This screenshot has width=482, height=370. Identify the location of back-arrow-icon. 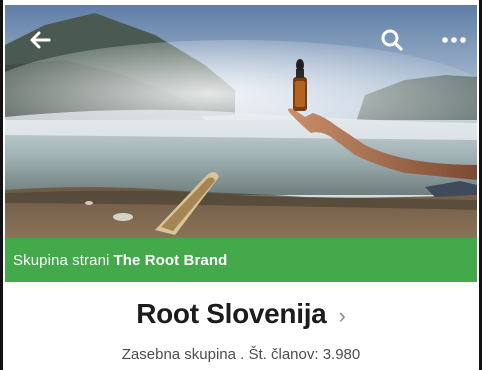
(40, 40).